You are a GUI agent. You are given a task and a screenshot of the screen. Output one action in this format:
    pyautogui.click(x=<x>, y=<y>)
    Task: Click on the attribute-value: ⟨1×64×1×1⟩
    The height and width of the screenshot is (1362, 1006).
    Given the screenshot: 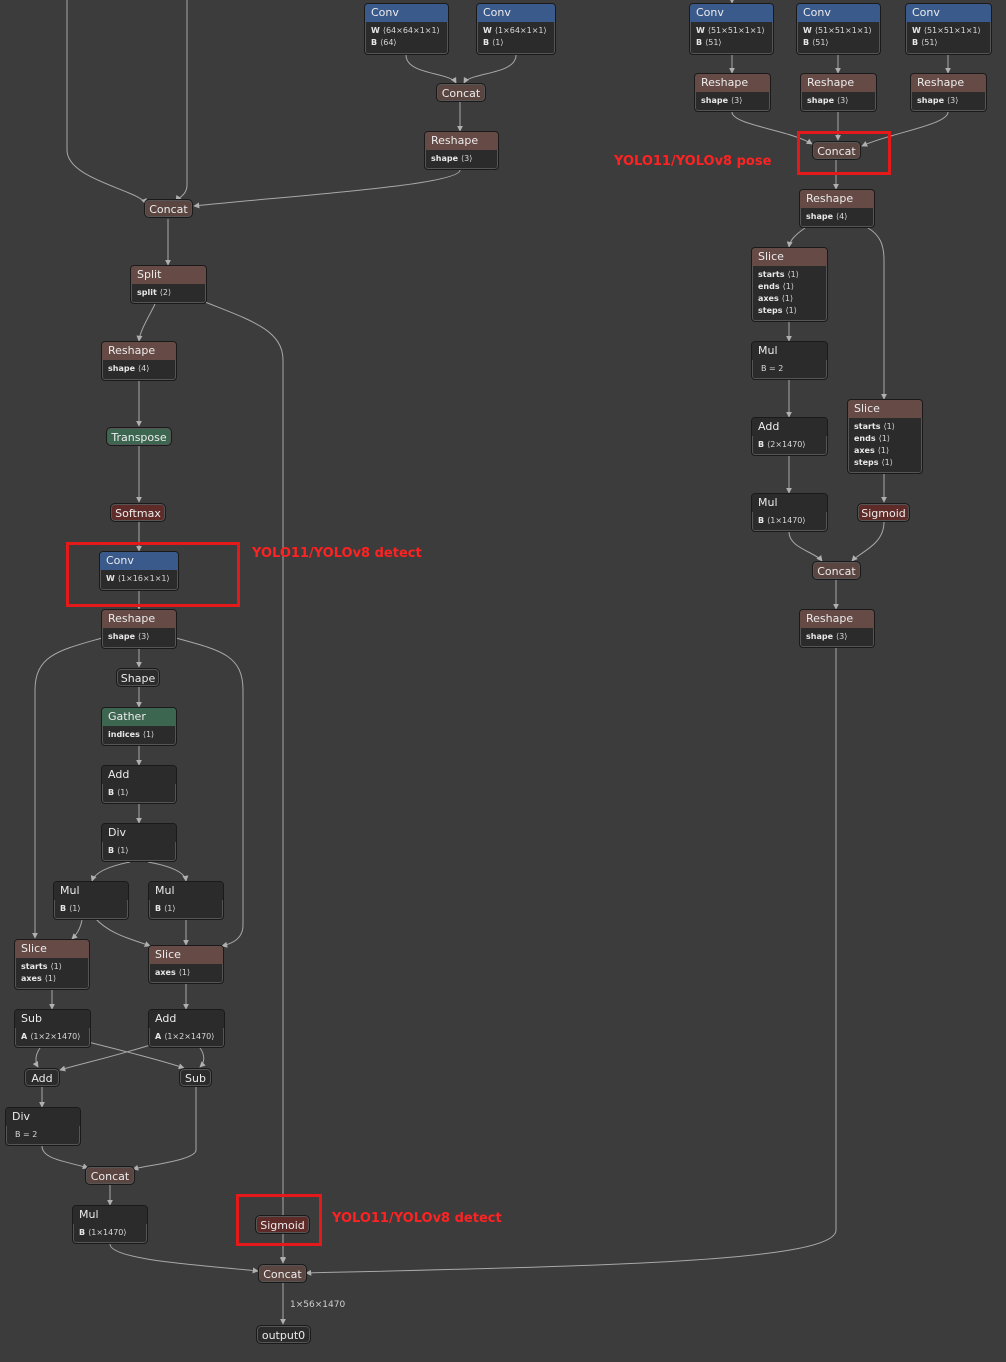 What is the action you would take?
    pyautogui.click(x=520, y=30)
    